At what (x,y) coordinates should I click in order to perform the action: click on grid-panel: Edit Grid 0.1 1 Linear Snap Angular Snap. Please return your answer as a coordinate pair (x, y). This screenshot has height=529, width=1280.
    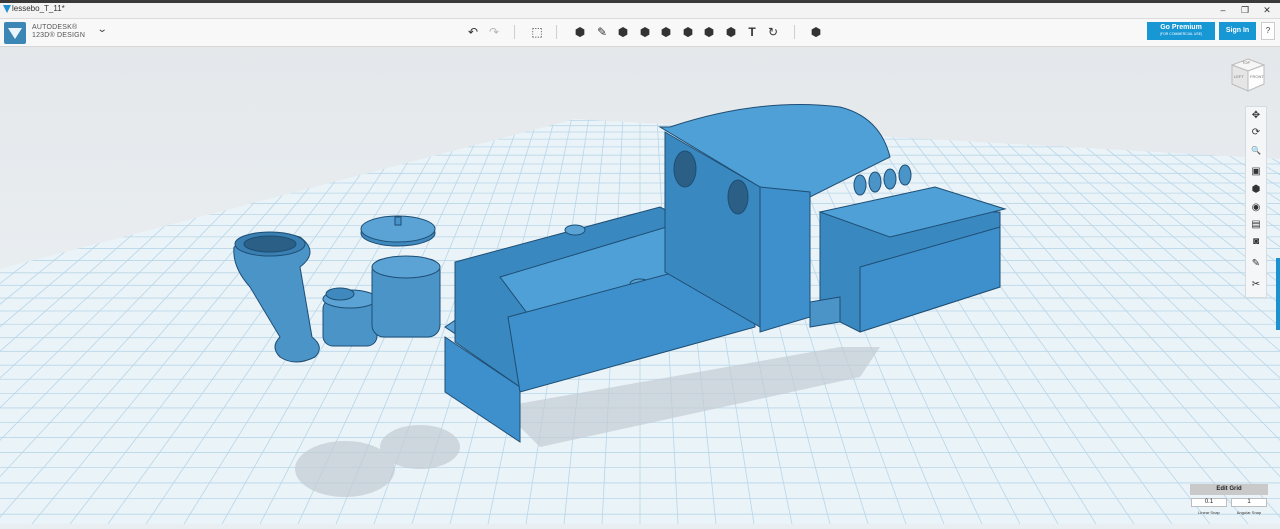
    Looking at the image, I should click on (1229, 504).